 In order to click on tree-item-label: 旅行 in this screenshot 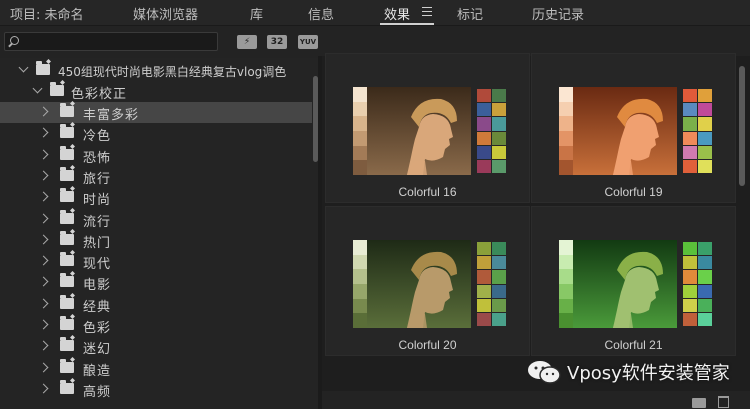, I will do `click(97, 179)`.